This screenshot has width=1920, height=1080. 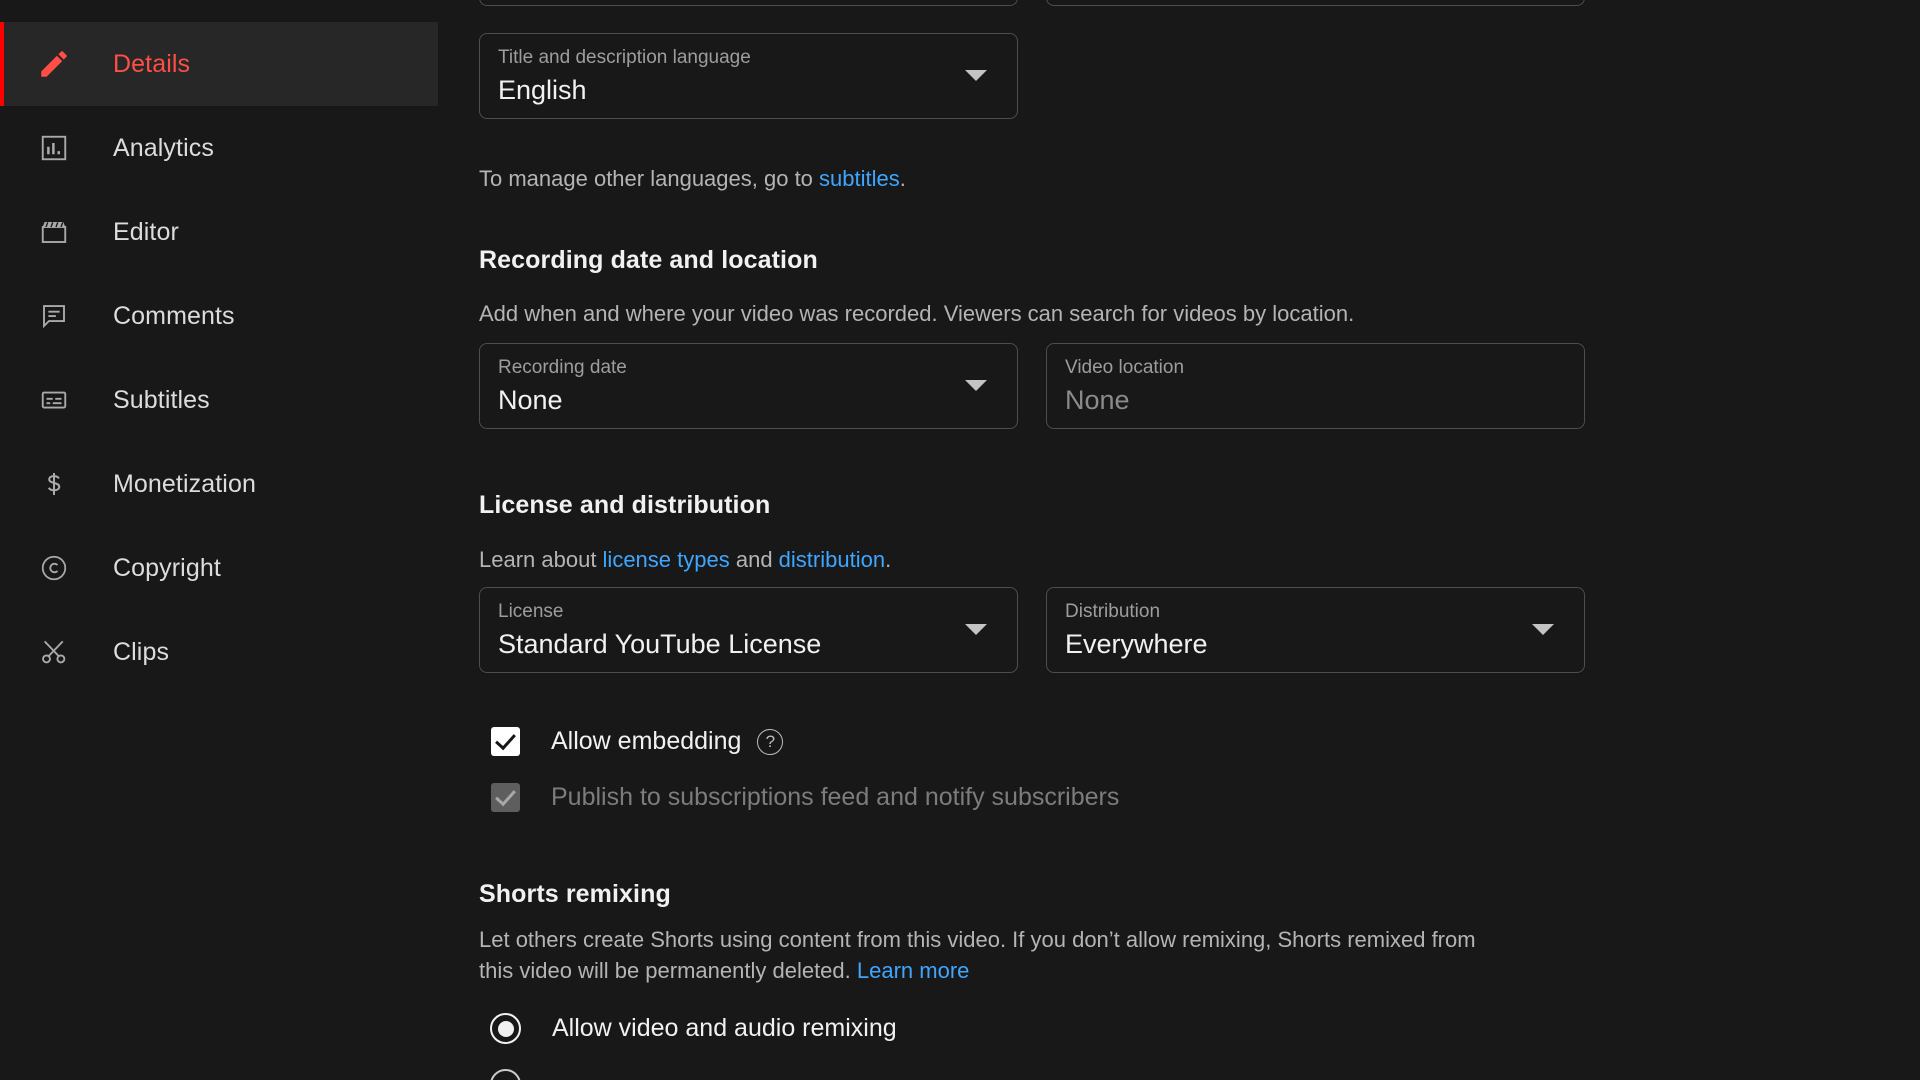 I want to click on field-label: Title and description language, so click(x=624, y=57).